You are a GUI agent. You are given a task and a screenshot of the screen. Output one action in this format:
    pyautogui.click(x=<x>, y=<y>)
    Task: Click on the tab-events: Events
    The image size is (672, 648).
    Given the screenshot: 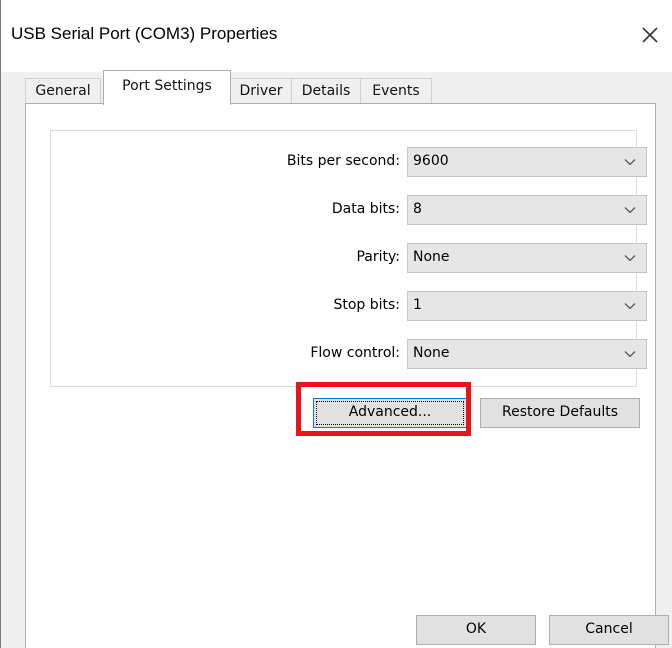 What is the action you would take?
    pyautogui.click(x=396, y=90)
    